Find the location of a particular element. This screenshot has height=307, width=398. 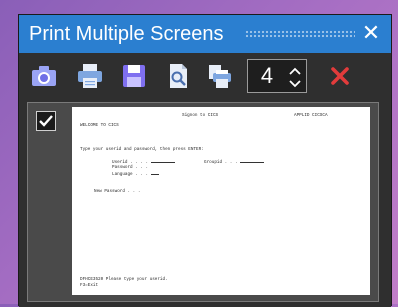

print-multiple-icon is located at coordinates (220, 76).